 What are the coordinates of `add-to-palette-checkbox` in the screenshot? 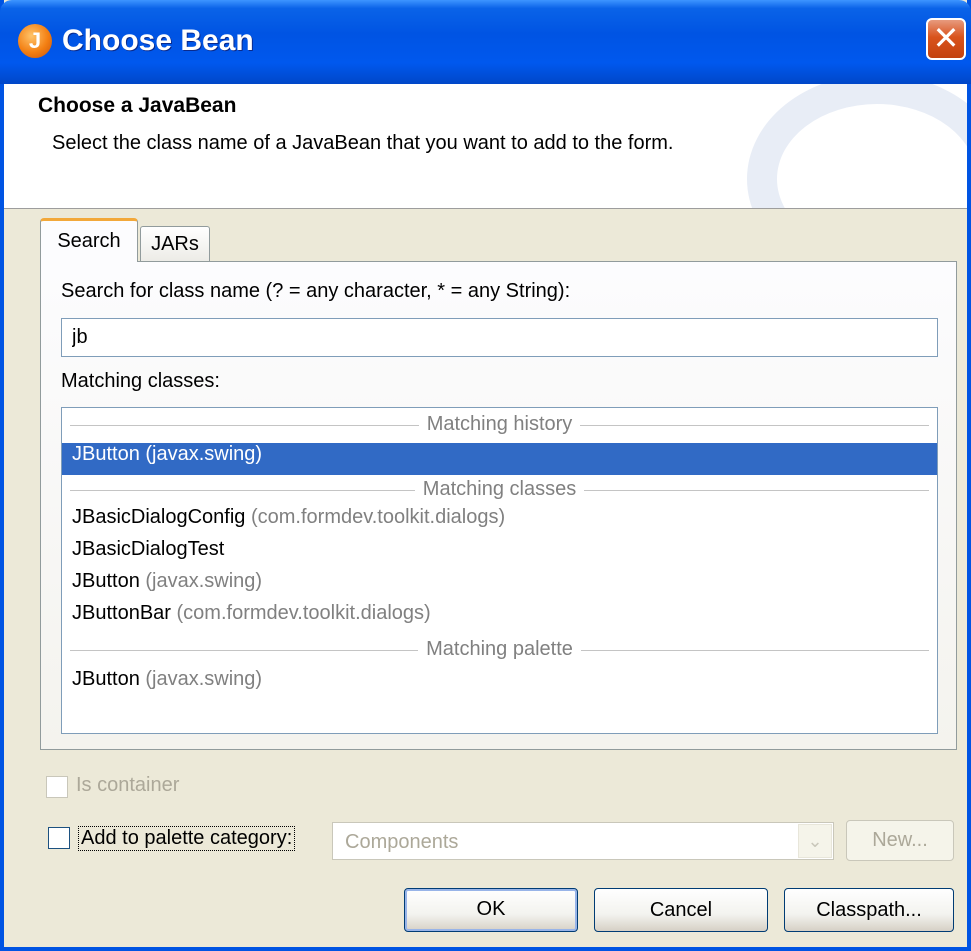 It's located at (59, 838).